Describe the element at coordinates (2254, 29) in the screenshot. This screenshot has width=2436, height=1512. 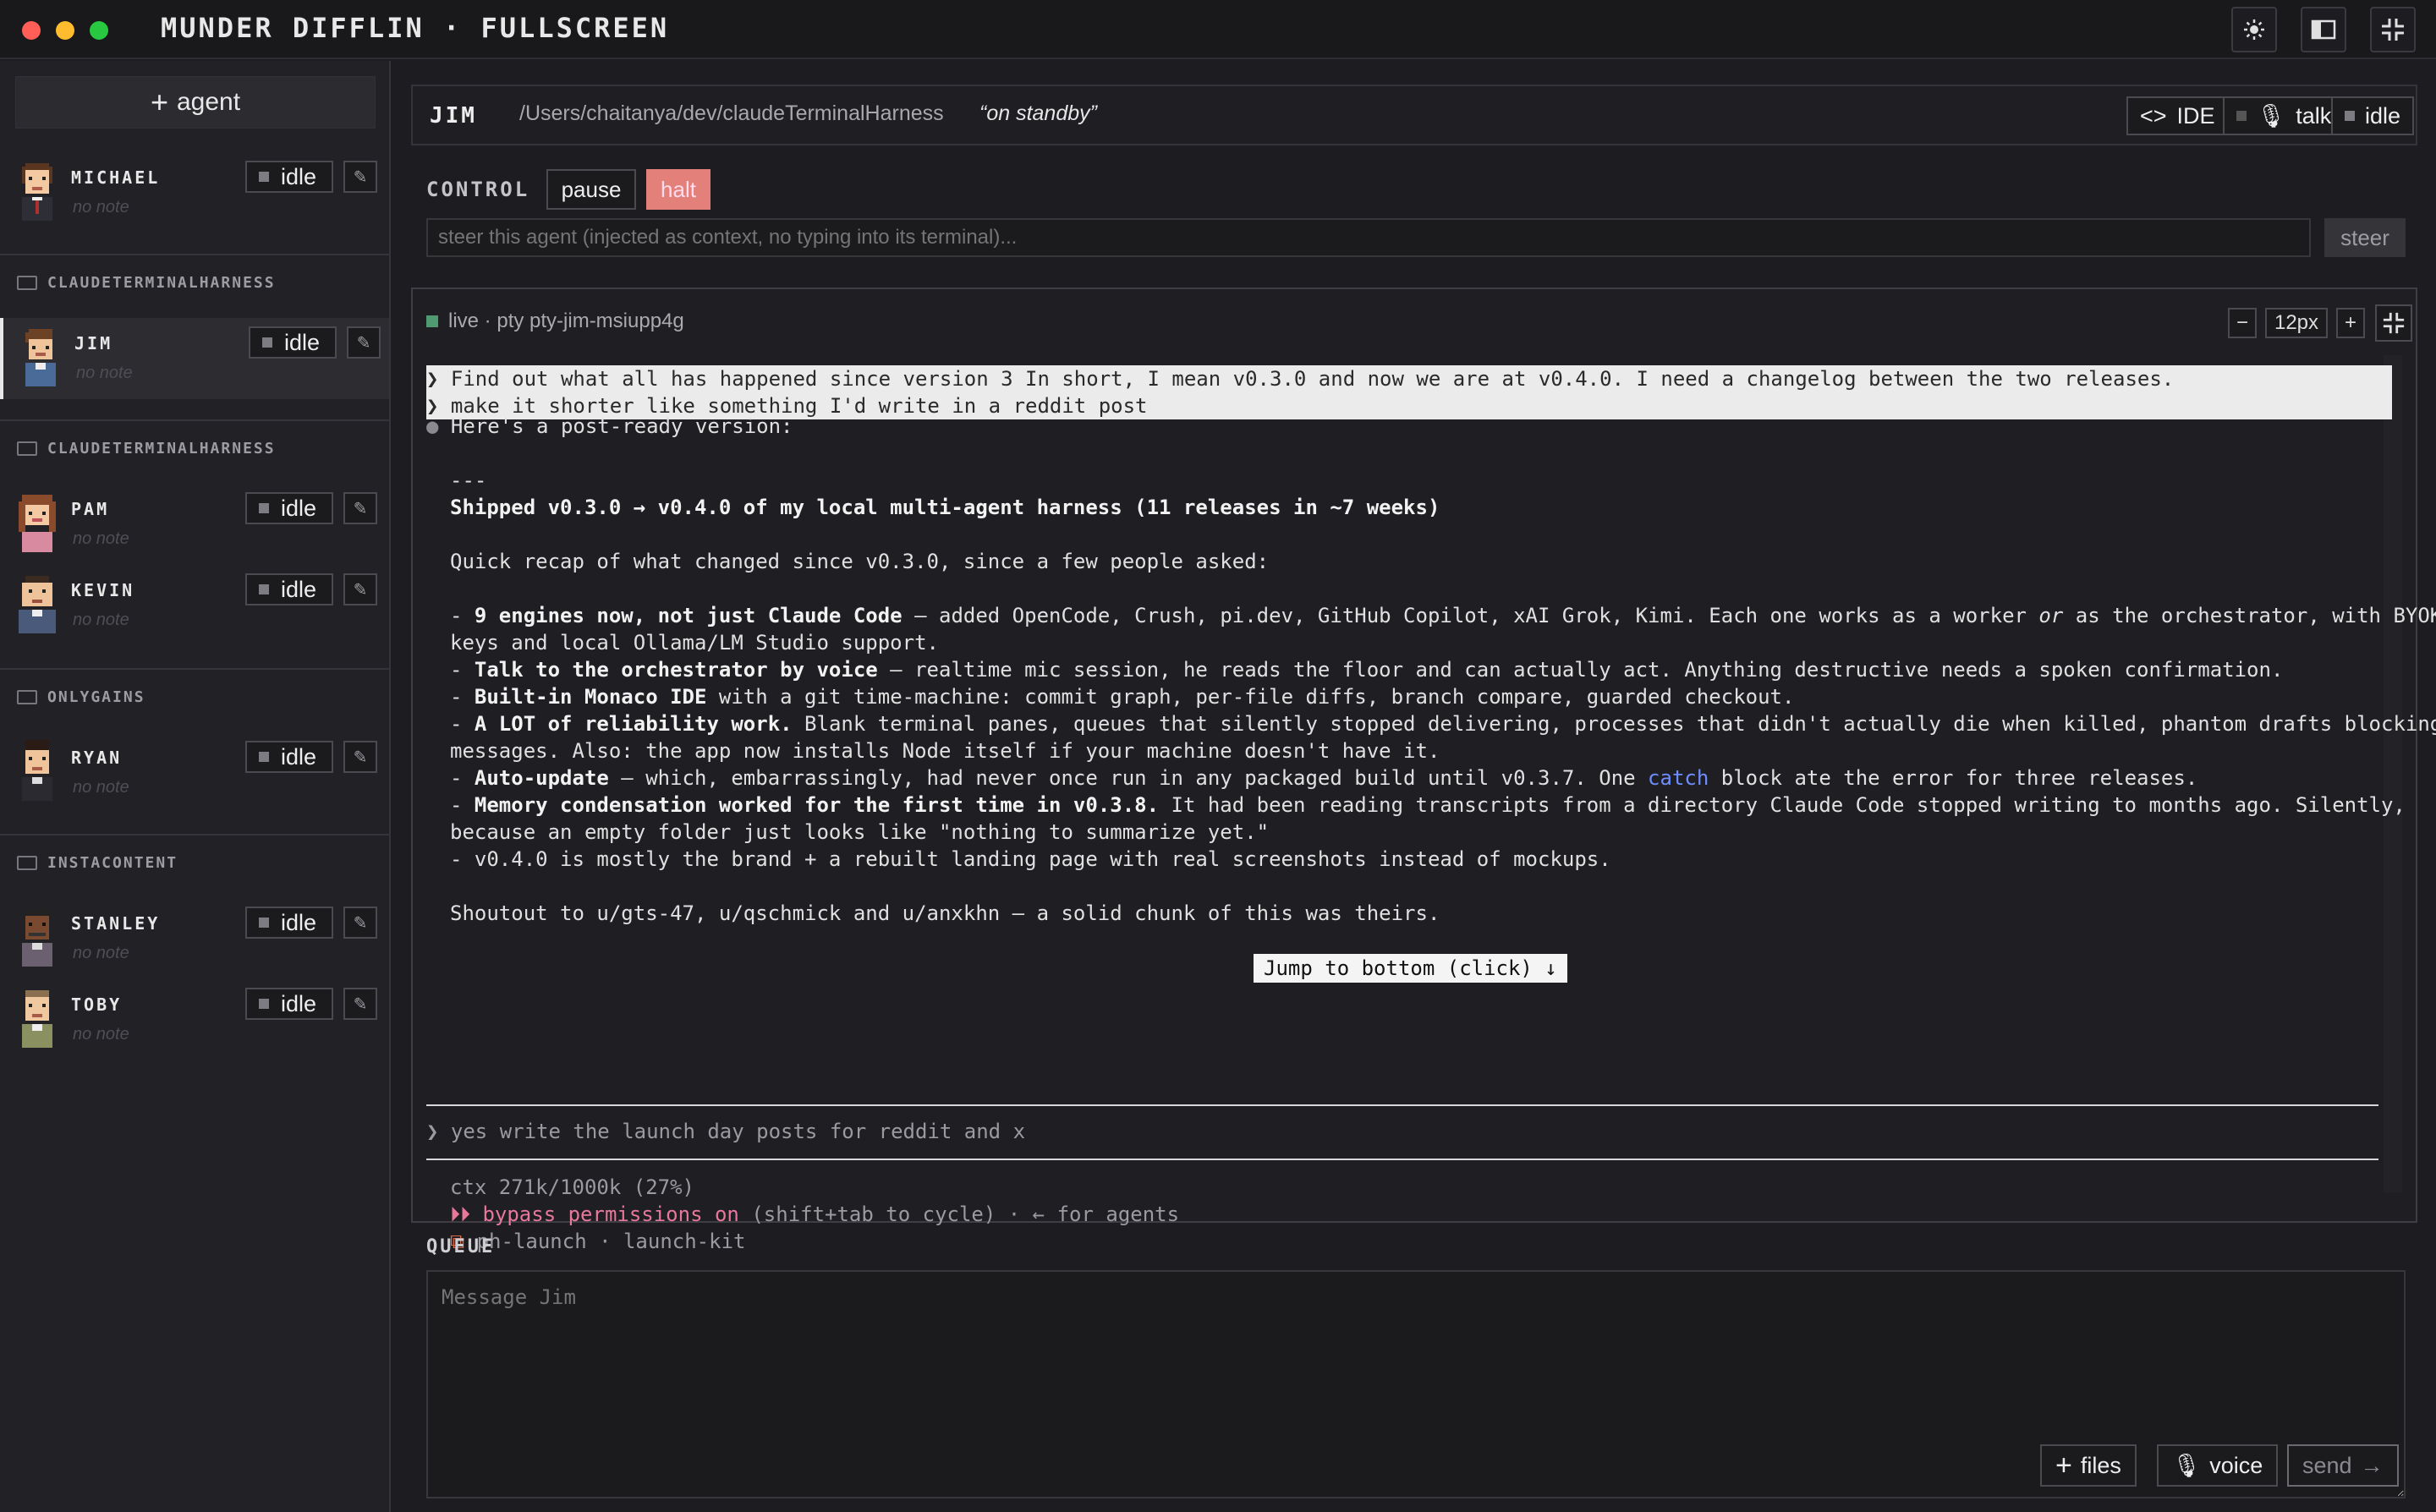
I see `theme-toggle-button` at that location.